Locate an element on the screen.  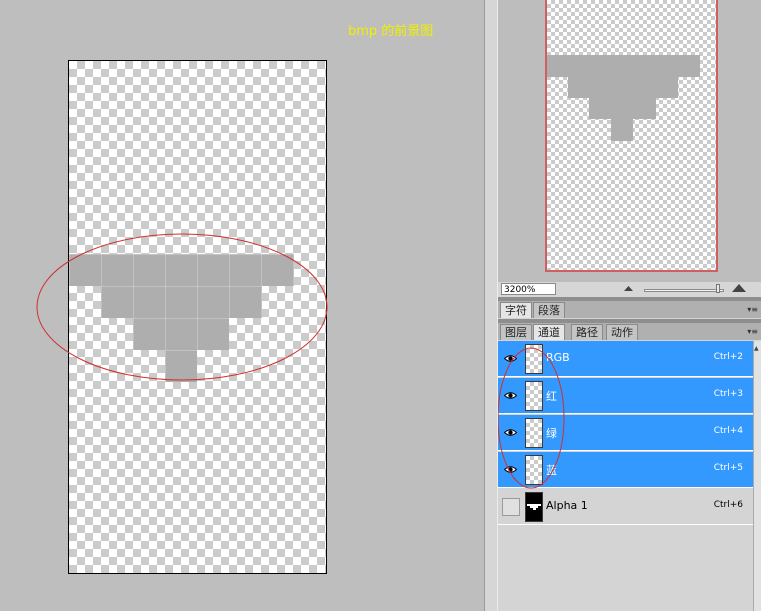
channel-row-rgb: RGB Ctrl+2 is located at coordinates (625, 359).